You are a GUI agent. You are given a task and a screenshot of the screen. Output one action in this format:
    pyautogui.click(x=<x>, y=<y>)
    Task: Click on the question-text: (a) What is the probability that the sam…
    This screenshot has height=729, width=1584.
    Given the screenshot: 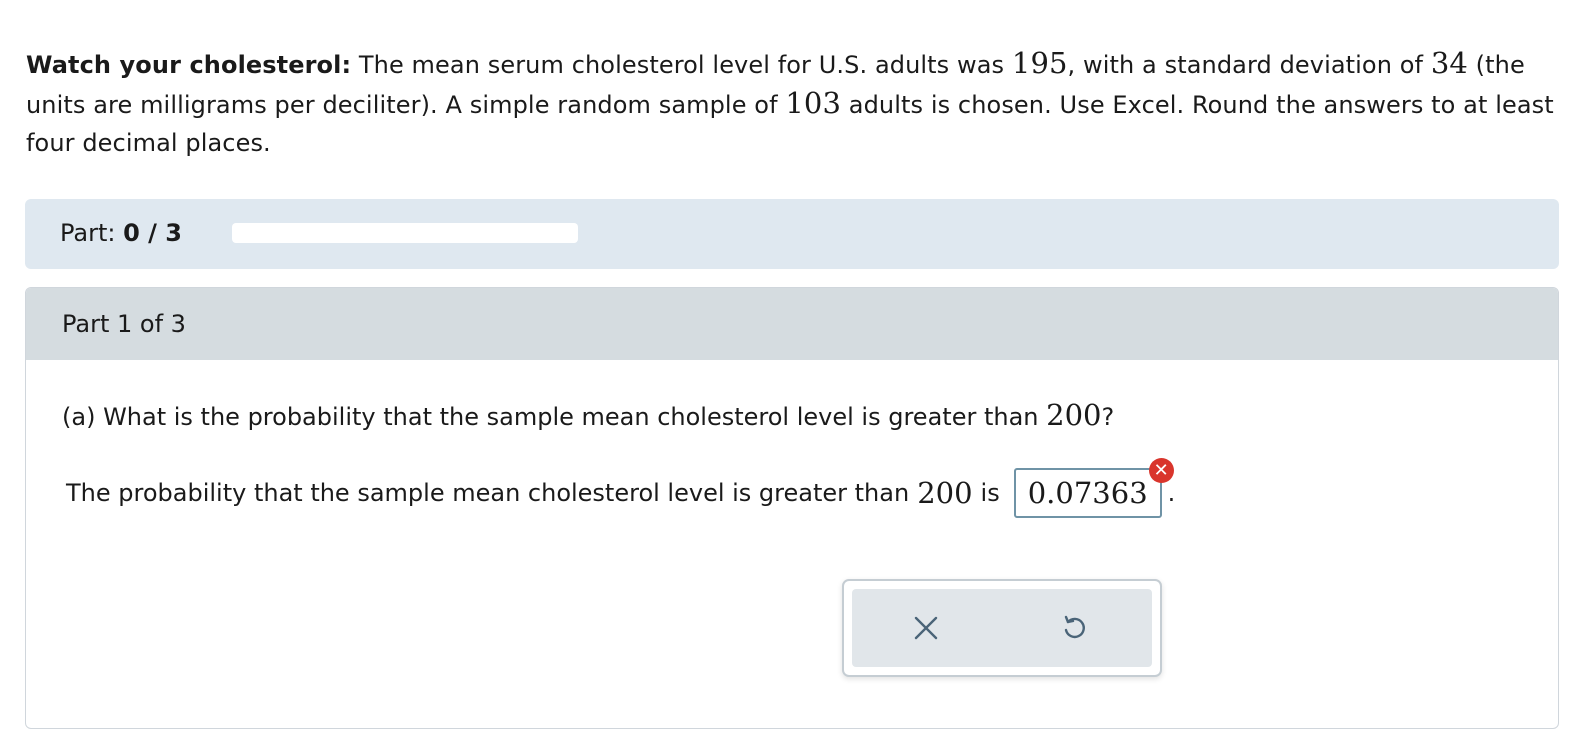 What is the action you would take?
    pyautogui.click(x=588, y=415)
    